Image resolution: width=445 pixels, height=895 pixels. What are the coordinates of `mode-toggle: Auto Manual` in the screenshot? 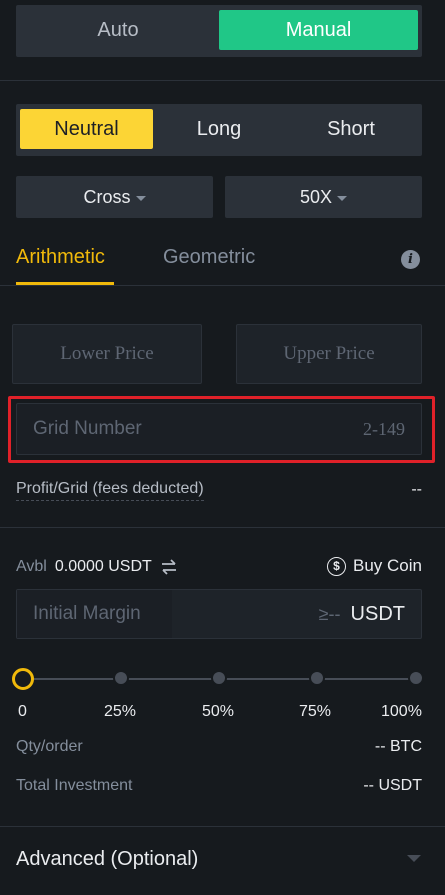 It's located at (219, 31).